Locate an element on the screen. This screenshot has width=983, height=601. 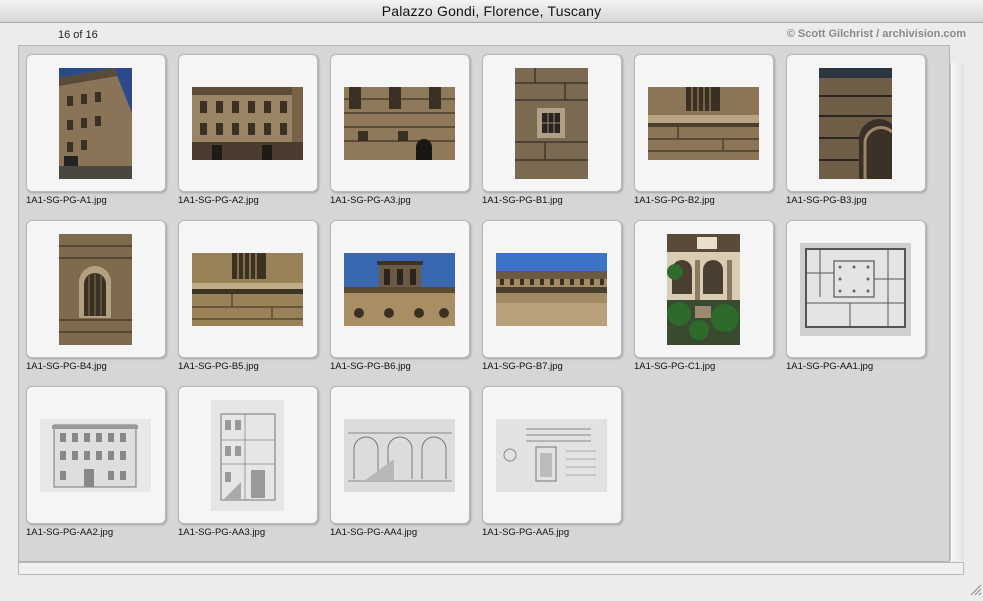
thumbnail-filename: 1A1-SG-PG-AA1.jpg is located at coordinates (830, 366).